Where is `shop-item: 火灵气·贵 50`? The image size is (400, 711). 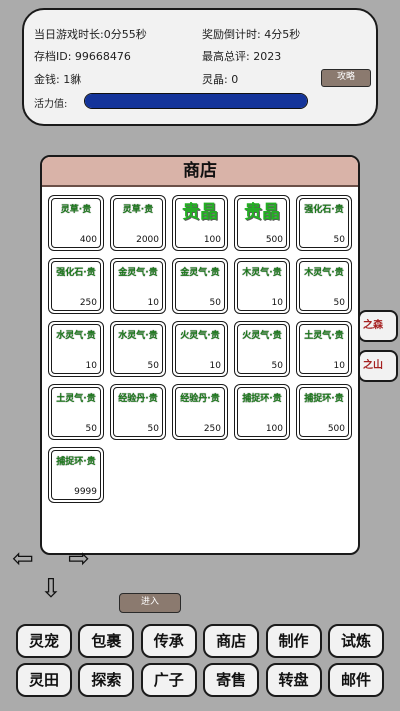
shop-item: 火灵气·贵 50 is located at coordinates (262, 349).